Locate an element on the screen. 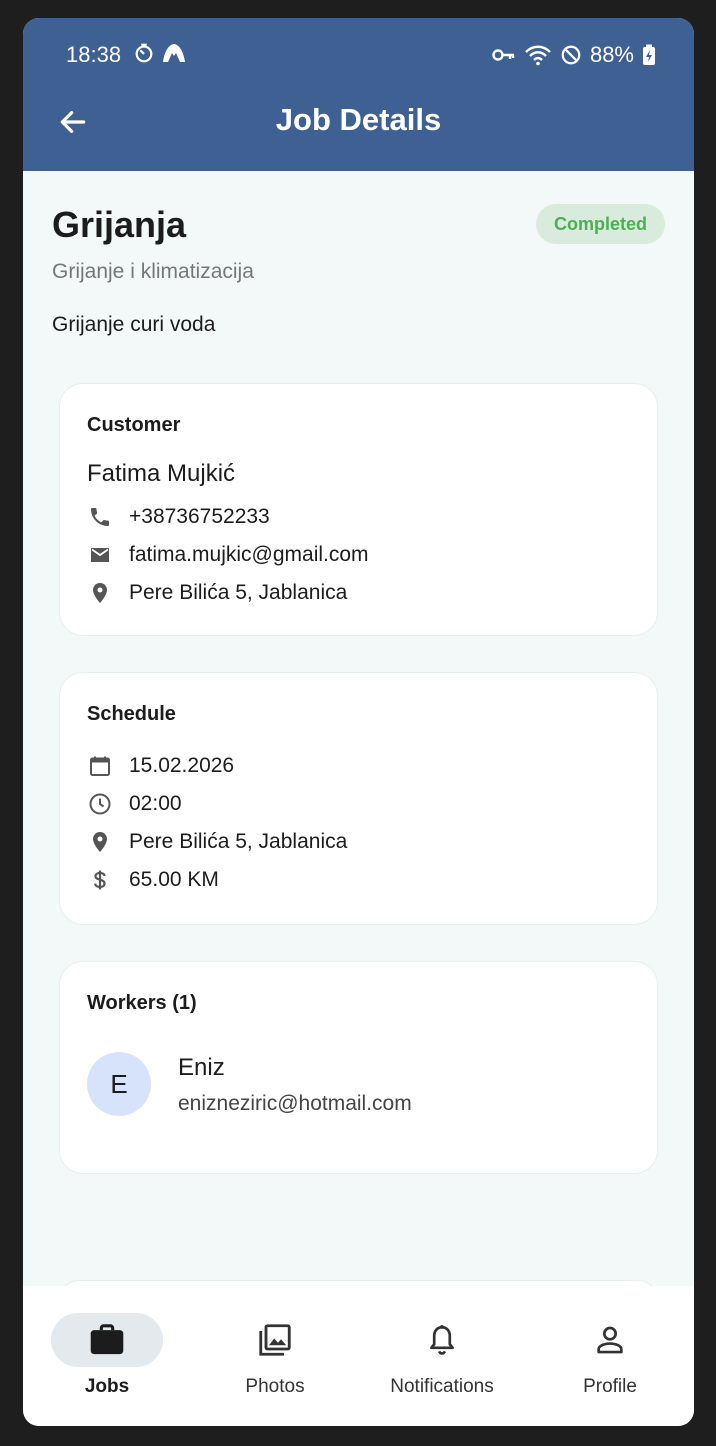 The image size is (716, 1446). nav-item-photos: Photos is located at coordinates (275, 1356).